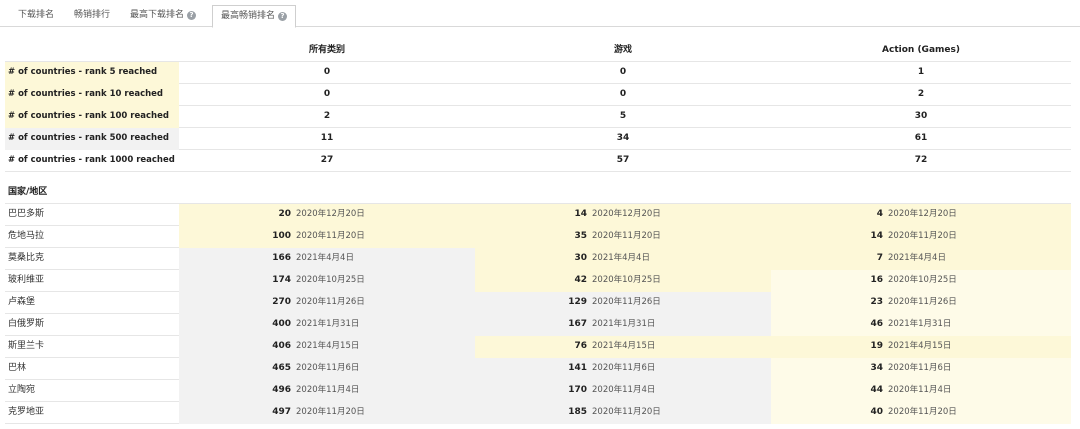 The height and width of the screenshot is (429, 1080). What do you see at coordinates (26, 258) in the screenshot?
I see `country-name: 莫桑比克` at bounding box center [26, 258].